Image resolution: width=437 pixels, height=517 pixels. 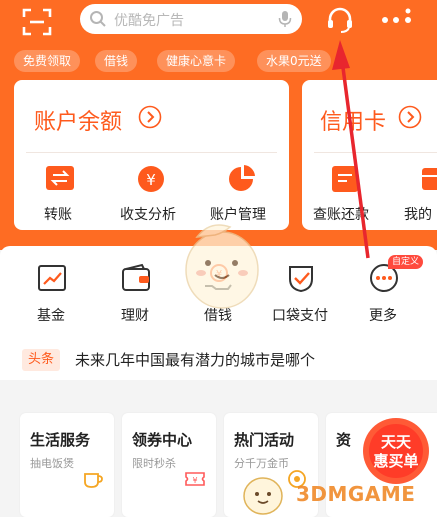 I want to click on action-label-analysis: 收支分析, so click(x=148, y=214).